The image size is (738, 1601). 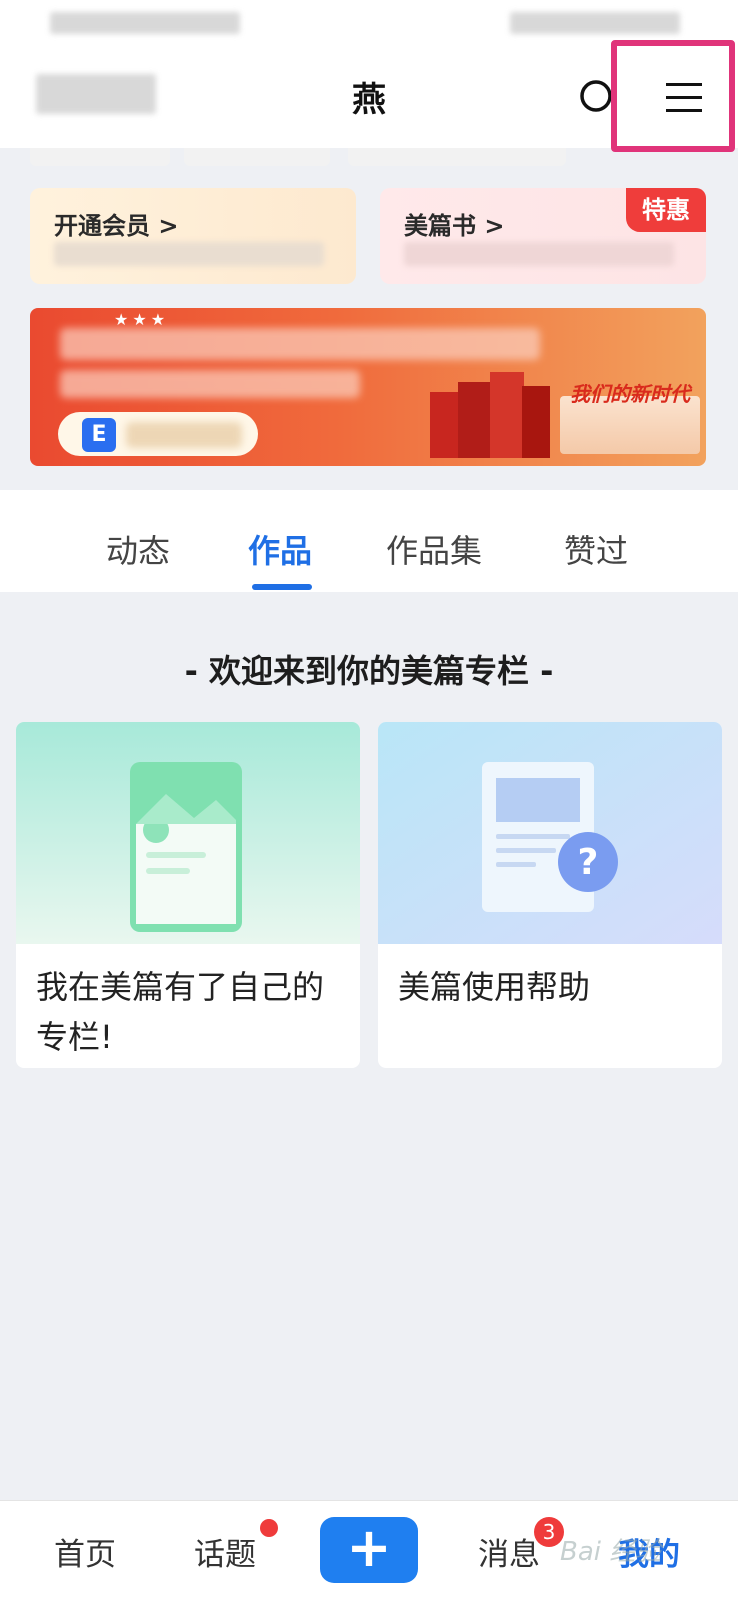 What do you see at coordinates (596, 549) in the screenshot?
I see `tab-liked: 赞过` at bounding box center [596, 549].